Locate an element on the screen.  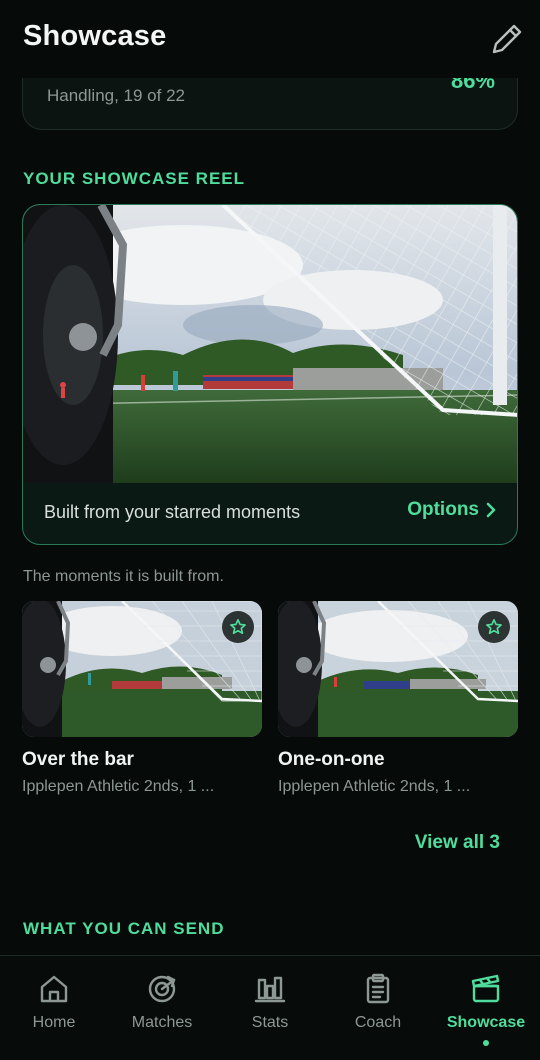
summary-text: Handling, 19 of 22 is located at coordinates (116, 95).